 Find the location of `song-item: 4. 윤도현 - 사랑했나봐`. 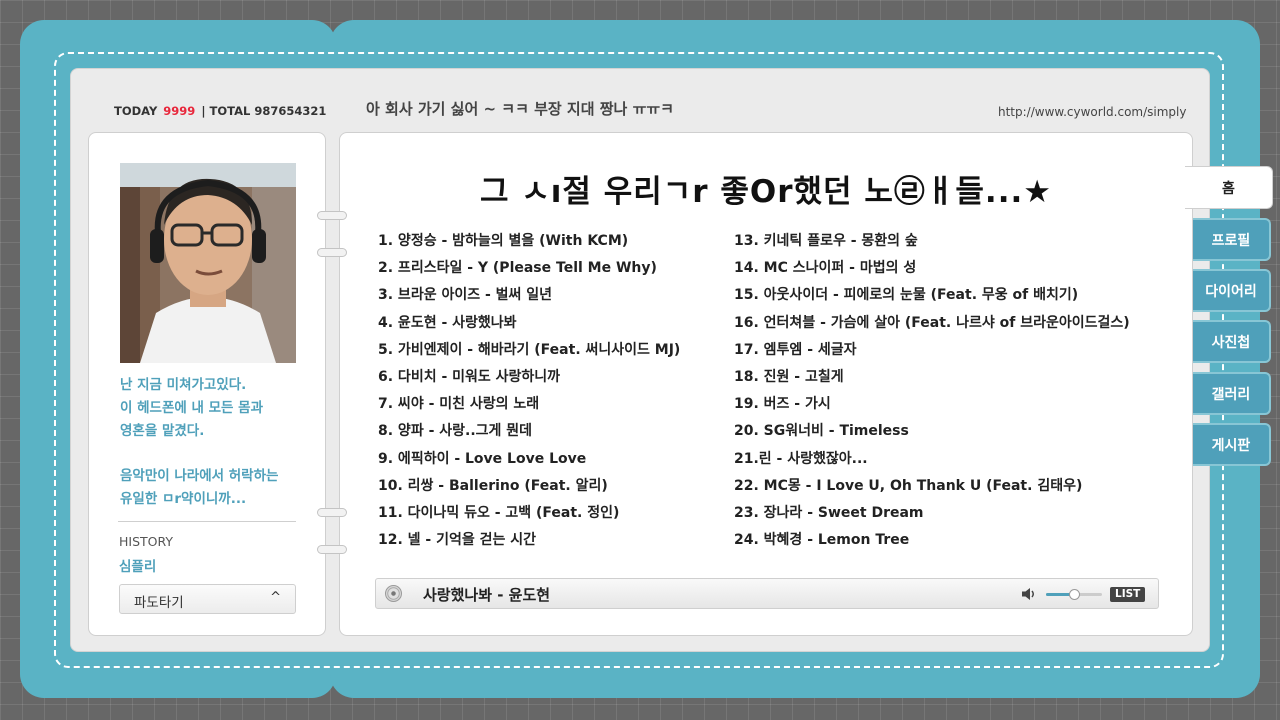

song-item: 4. 윤도현 - 사랑했나봐 is located at coordinates (529, 324).